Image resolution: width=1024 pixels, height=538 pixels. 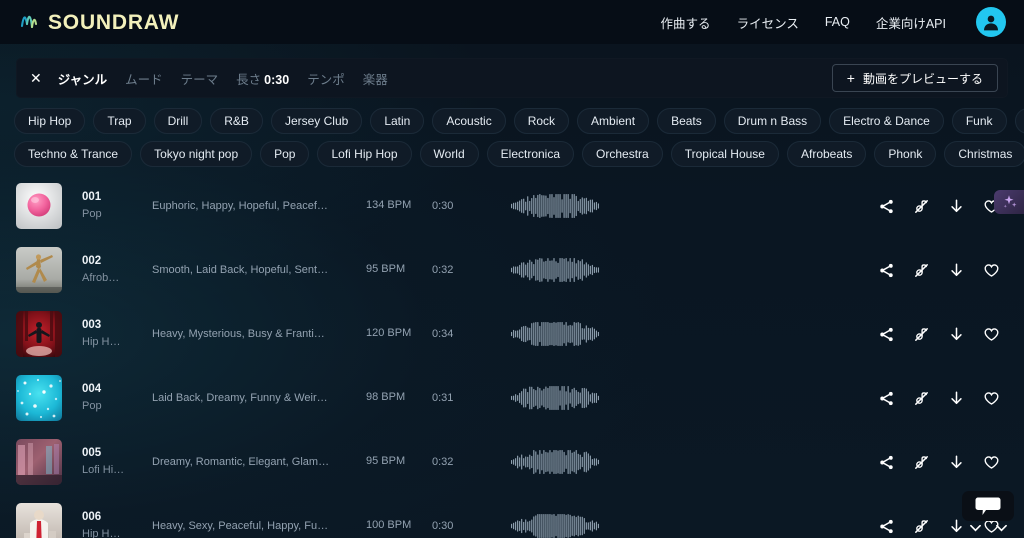 I want to click on genre-chip: Latin, so click(x=397, y=121).